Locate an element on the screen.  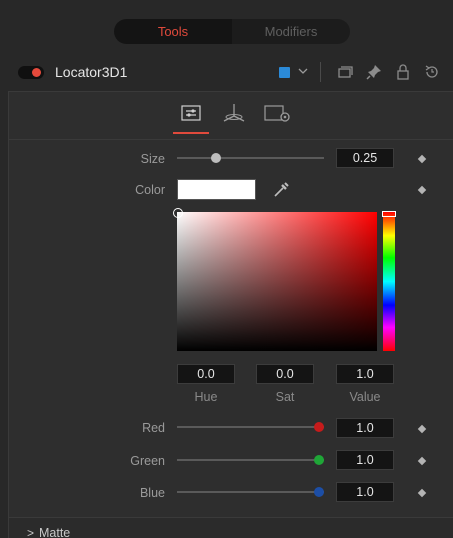
size-slider-thumb is located at coordinates (216, 158).